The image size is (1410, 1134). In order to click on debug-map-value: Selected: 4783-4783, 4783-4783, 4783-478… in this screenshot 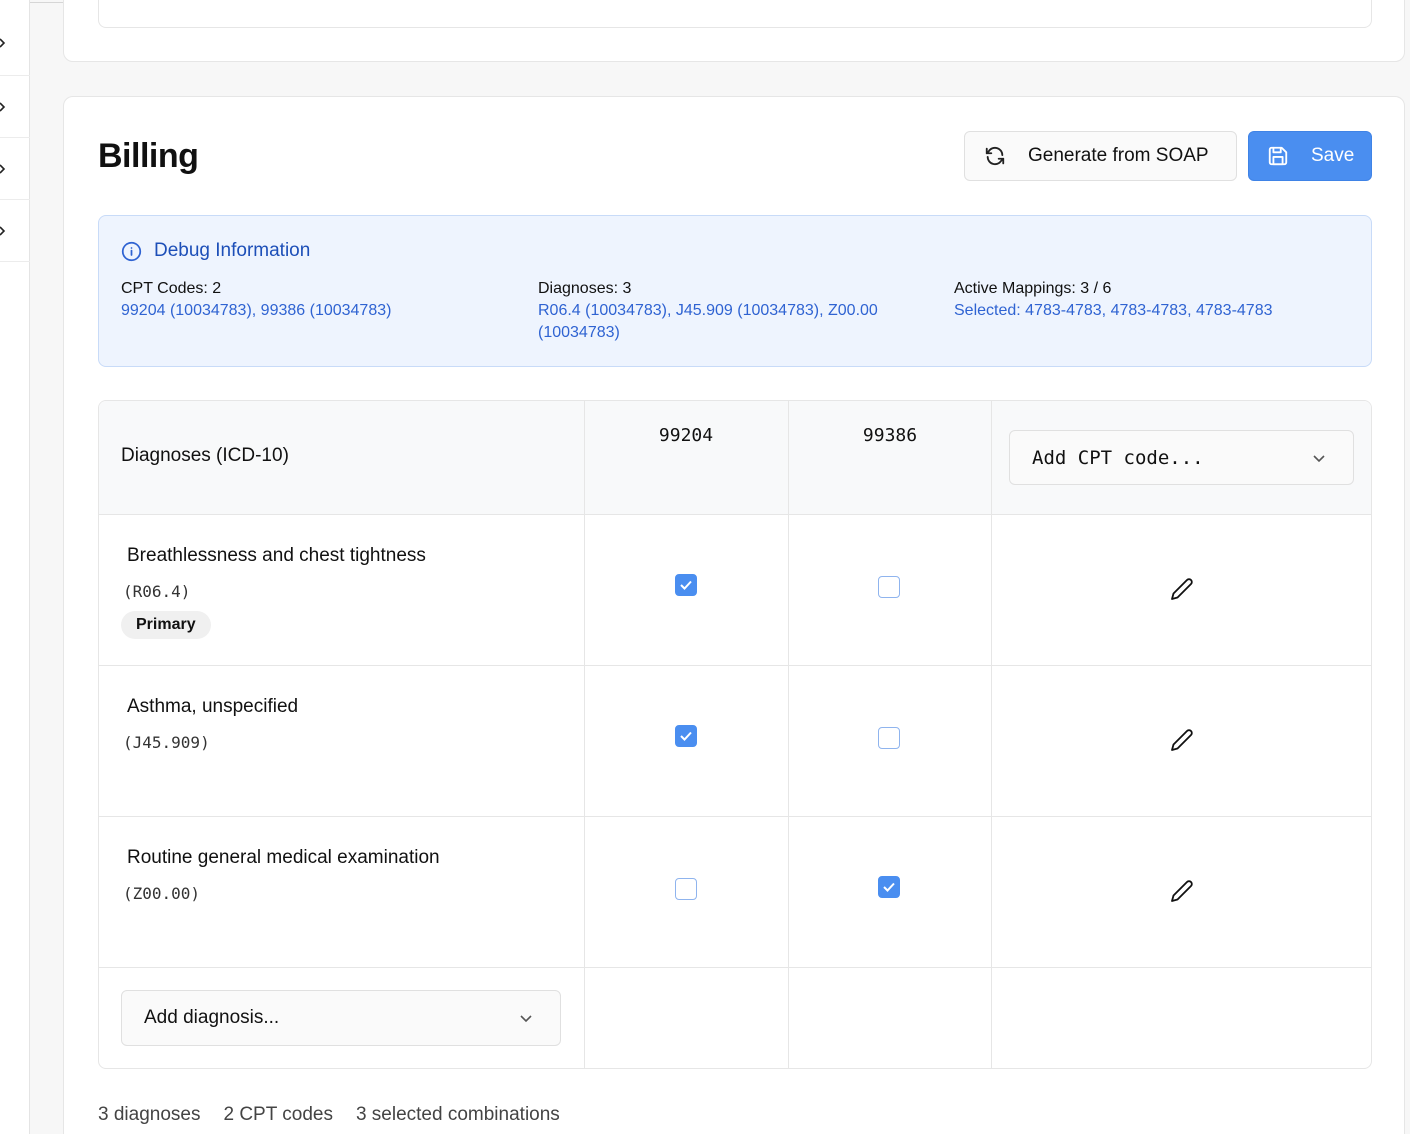, I will do `click(1113, 310)`.